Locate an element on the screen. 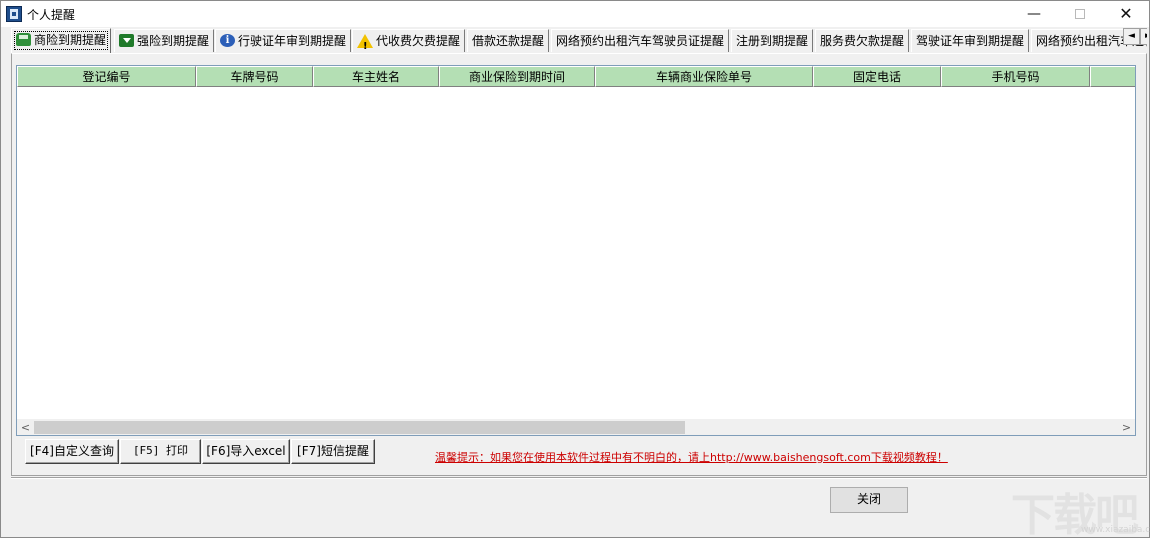  scroll-right-arrow-icon: > is located at coordinates (1126, 427).